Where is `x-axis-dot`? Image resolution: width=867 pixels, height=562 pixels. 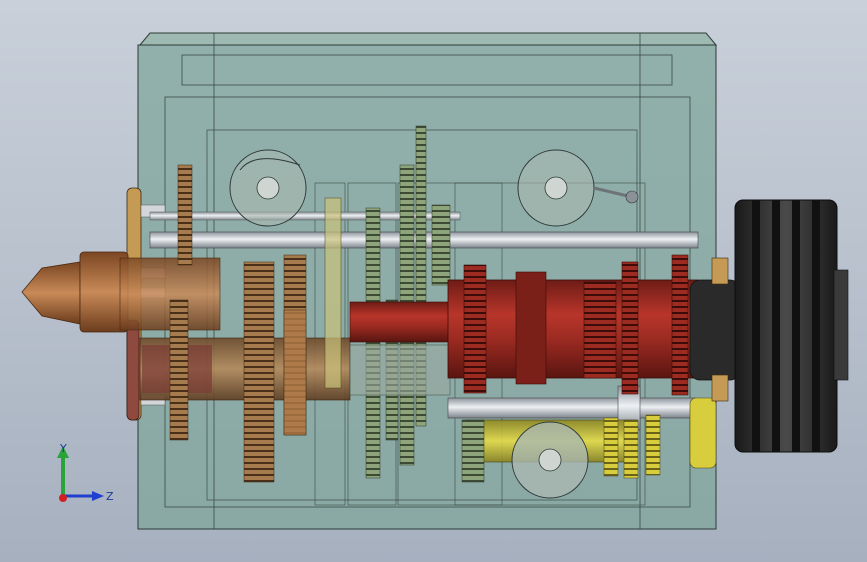 x-axis-dot is located at coordinates (63, 498).